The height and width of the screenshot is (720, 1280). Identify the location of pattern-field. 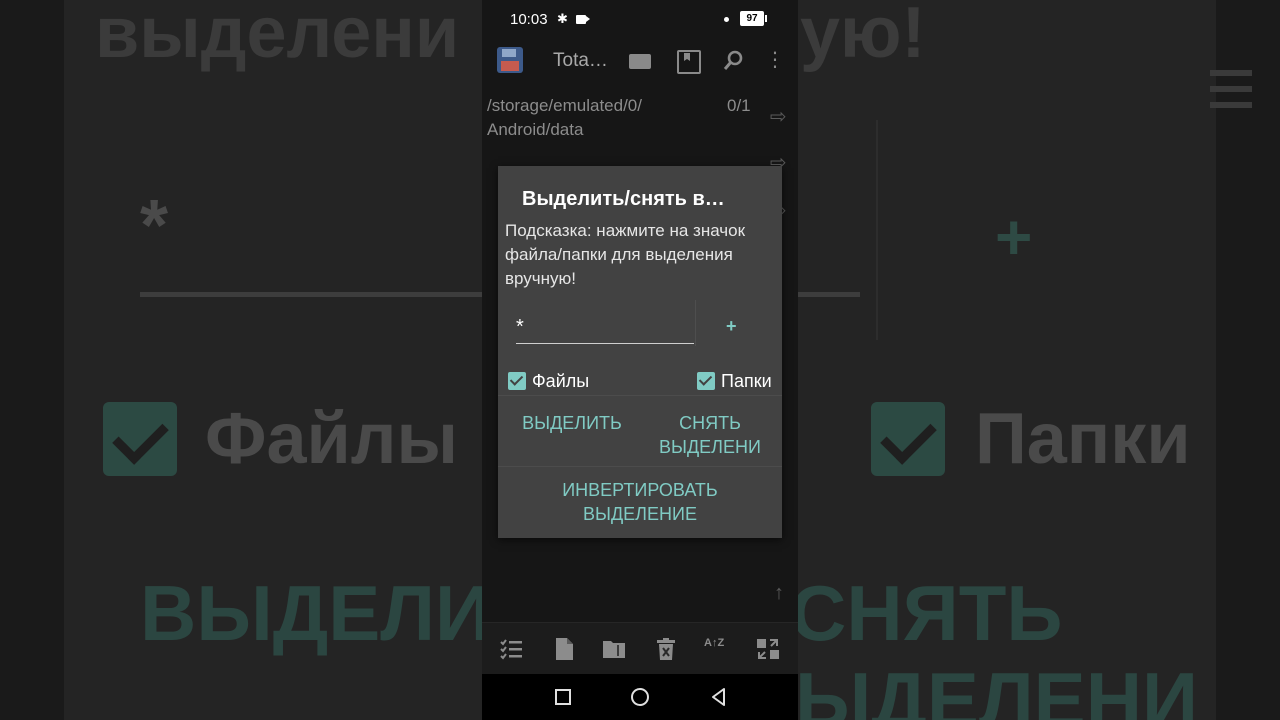
(605, 328).